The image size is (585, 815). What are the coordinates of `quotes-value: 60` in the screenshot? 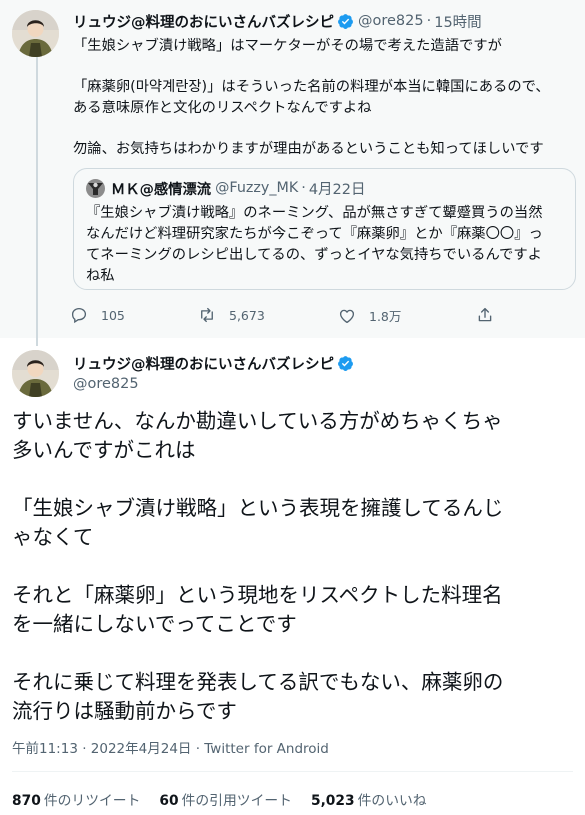 It's located at (169, 801).